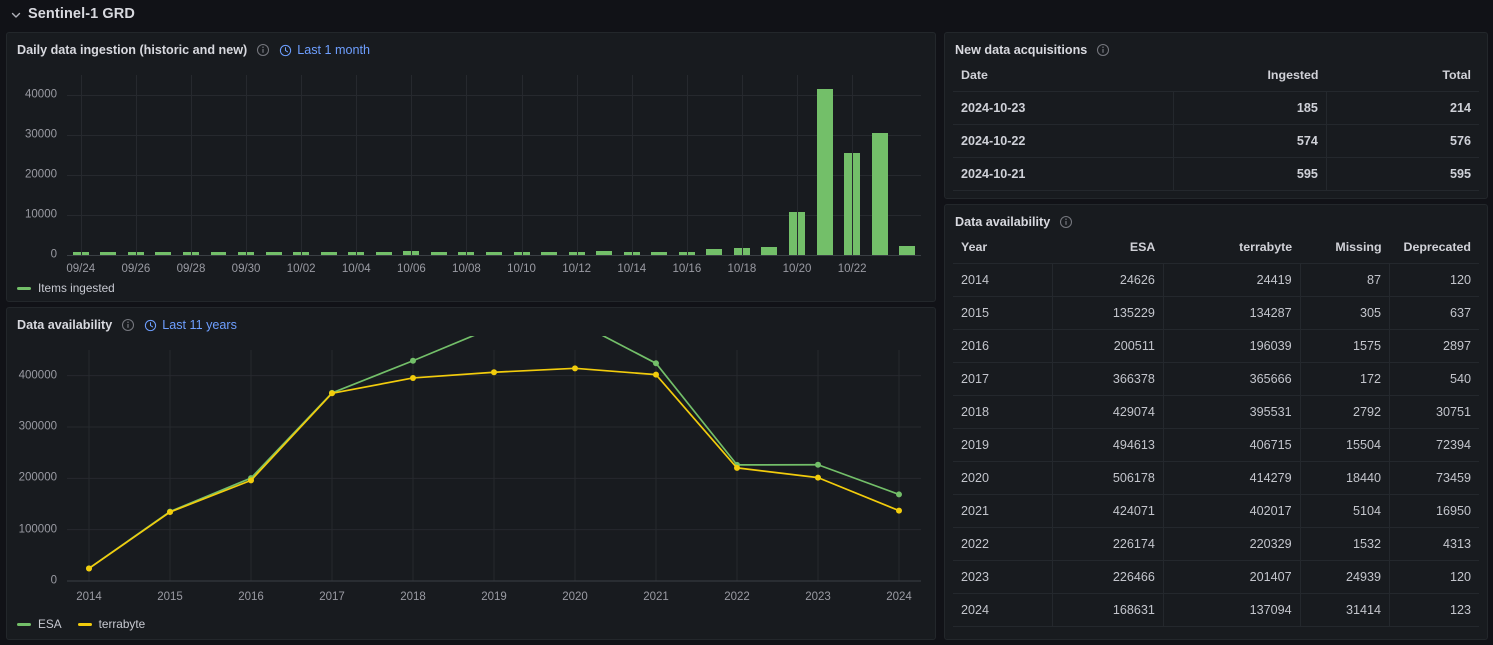  I want to click on chevron-down-icon, so click(16, 15).